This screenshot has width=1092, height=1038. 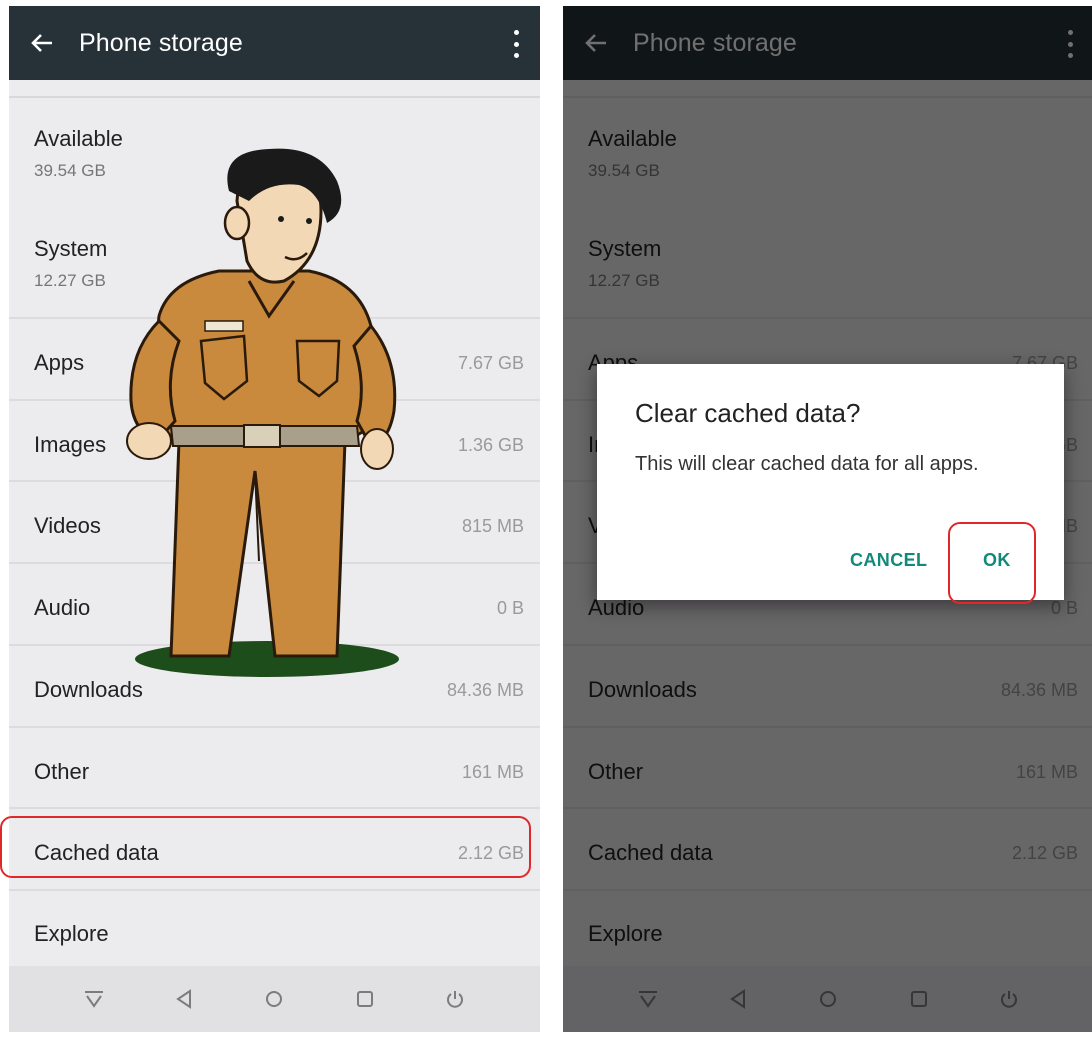 What do you see at coordinates (274, 775) in the screenshot?
I see `storage-row-other: Other 161 MB` at bounding box center [274, 775].